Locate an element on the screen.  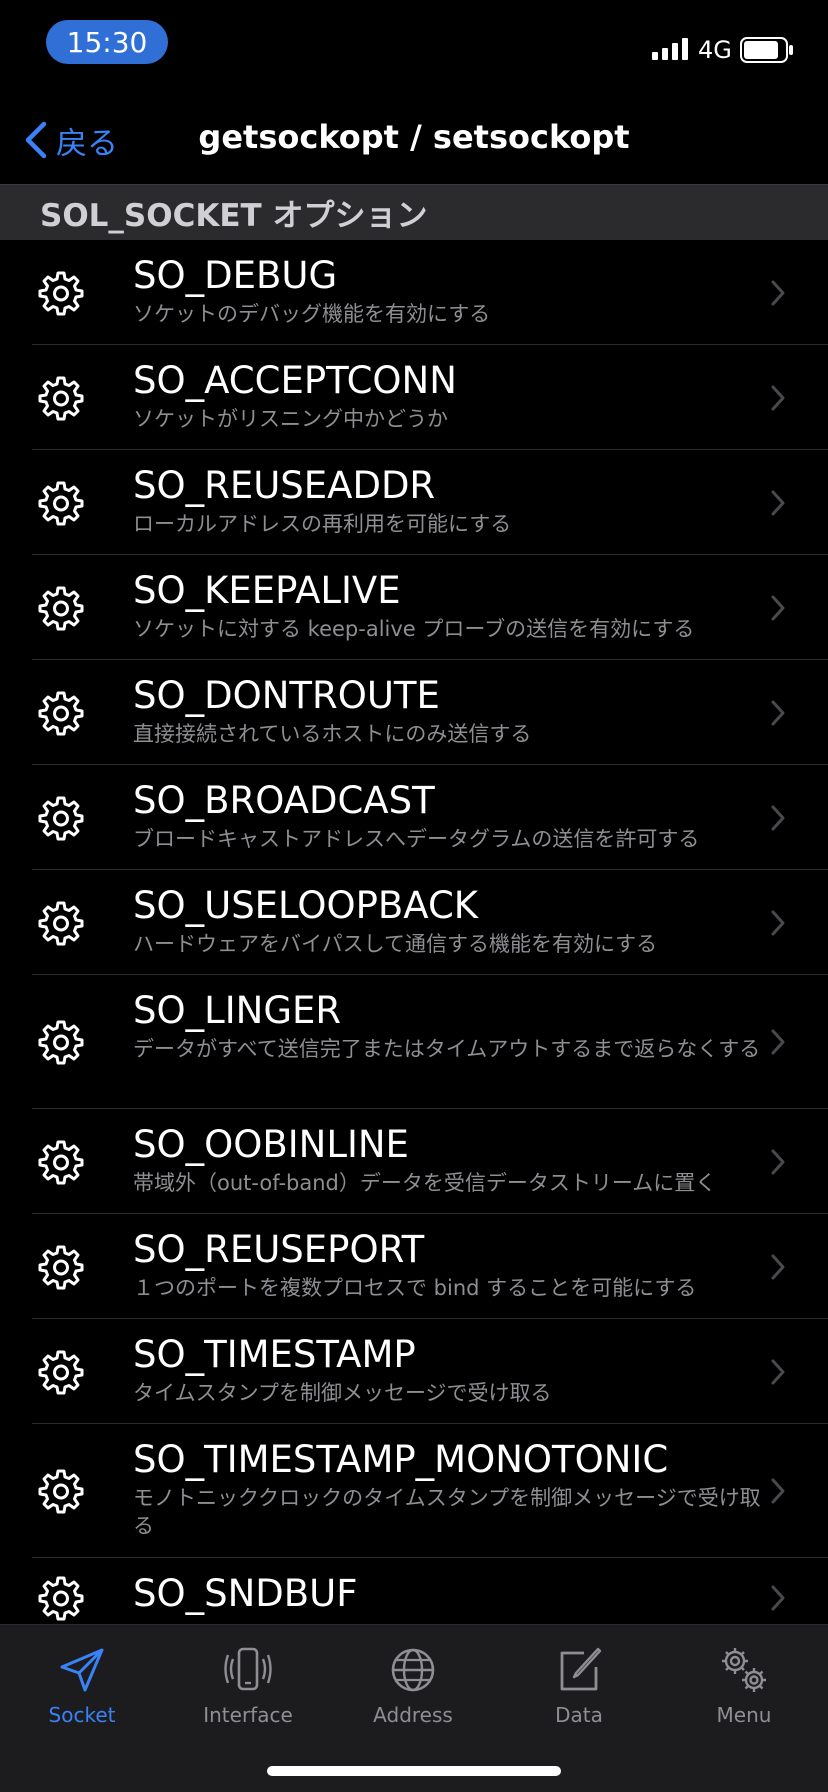
option-subtitle: ブロードキャストアドレスへデータグラムの送信を許可する is located at coordinates (416, 839).